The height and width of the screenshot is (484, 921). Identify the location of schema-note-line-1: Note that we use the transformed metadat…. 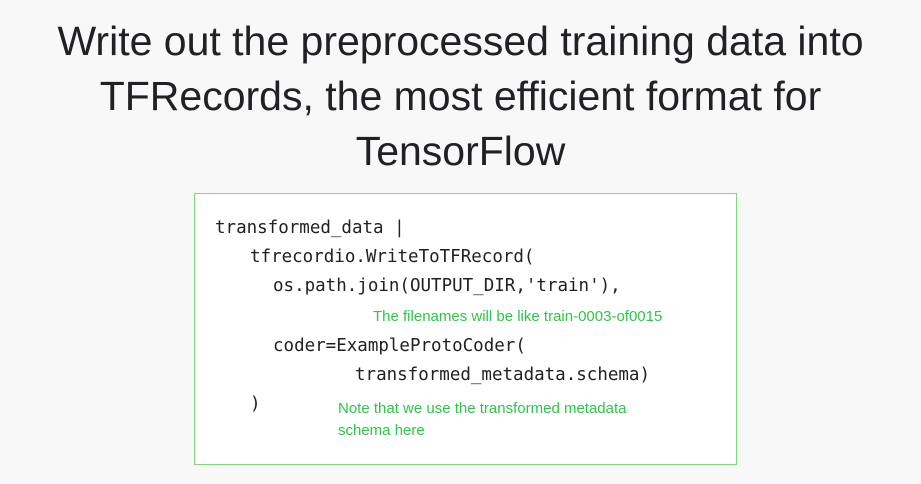
(482, 408).